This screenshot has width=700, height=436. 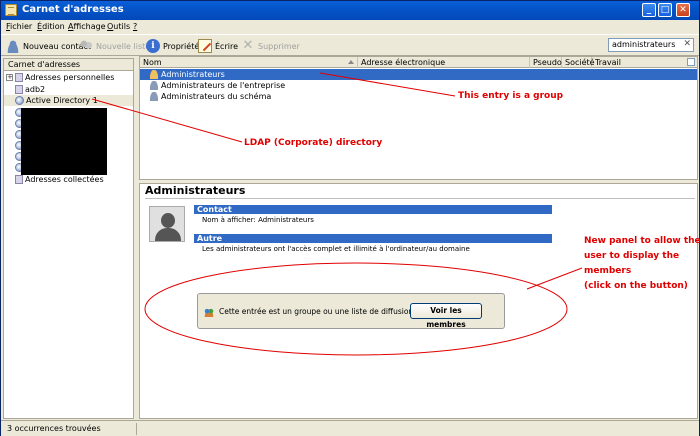 I want to click on search-value: administrateurs, so click(x=644, y=44).